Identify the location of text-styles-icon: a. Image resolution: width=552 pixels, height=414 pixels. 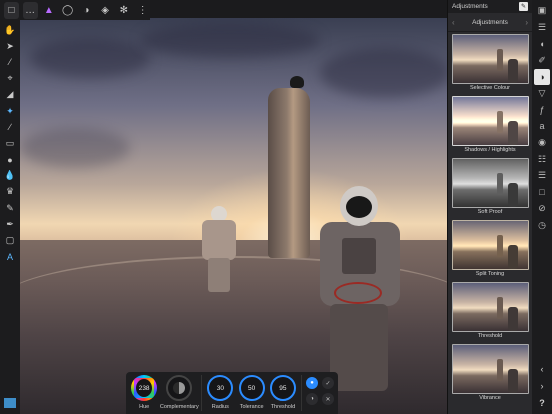
(542, 127).